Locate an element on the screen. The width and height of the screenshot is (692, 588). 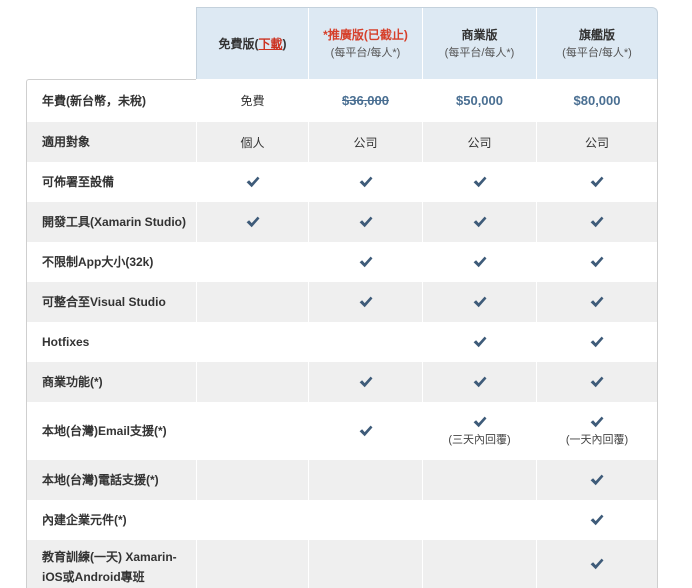
feature-row: 開發工具(Xamarin Studio) is located at coordinates (342, 222).